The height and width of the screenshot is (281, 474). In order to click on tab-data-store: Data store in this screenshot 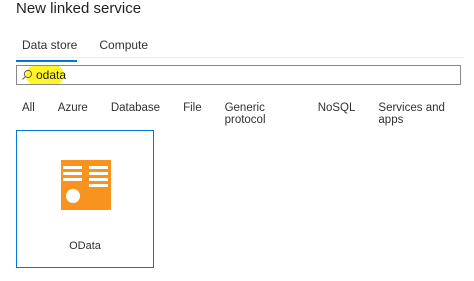, I will do `click(47, 49)`.